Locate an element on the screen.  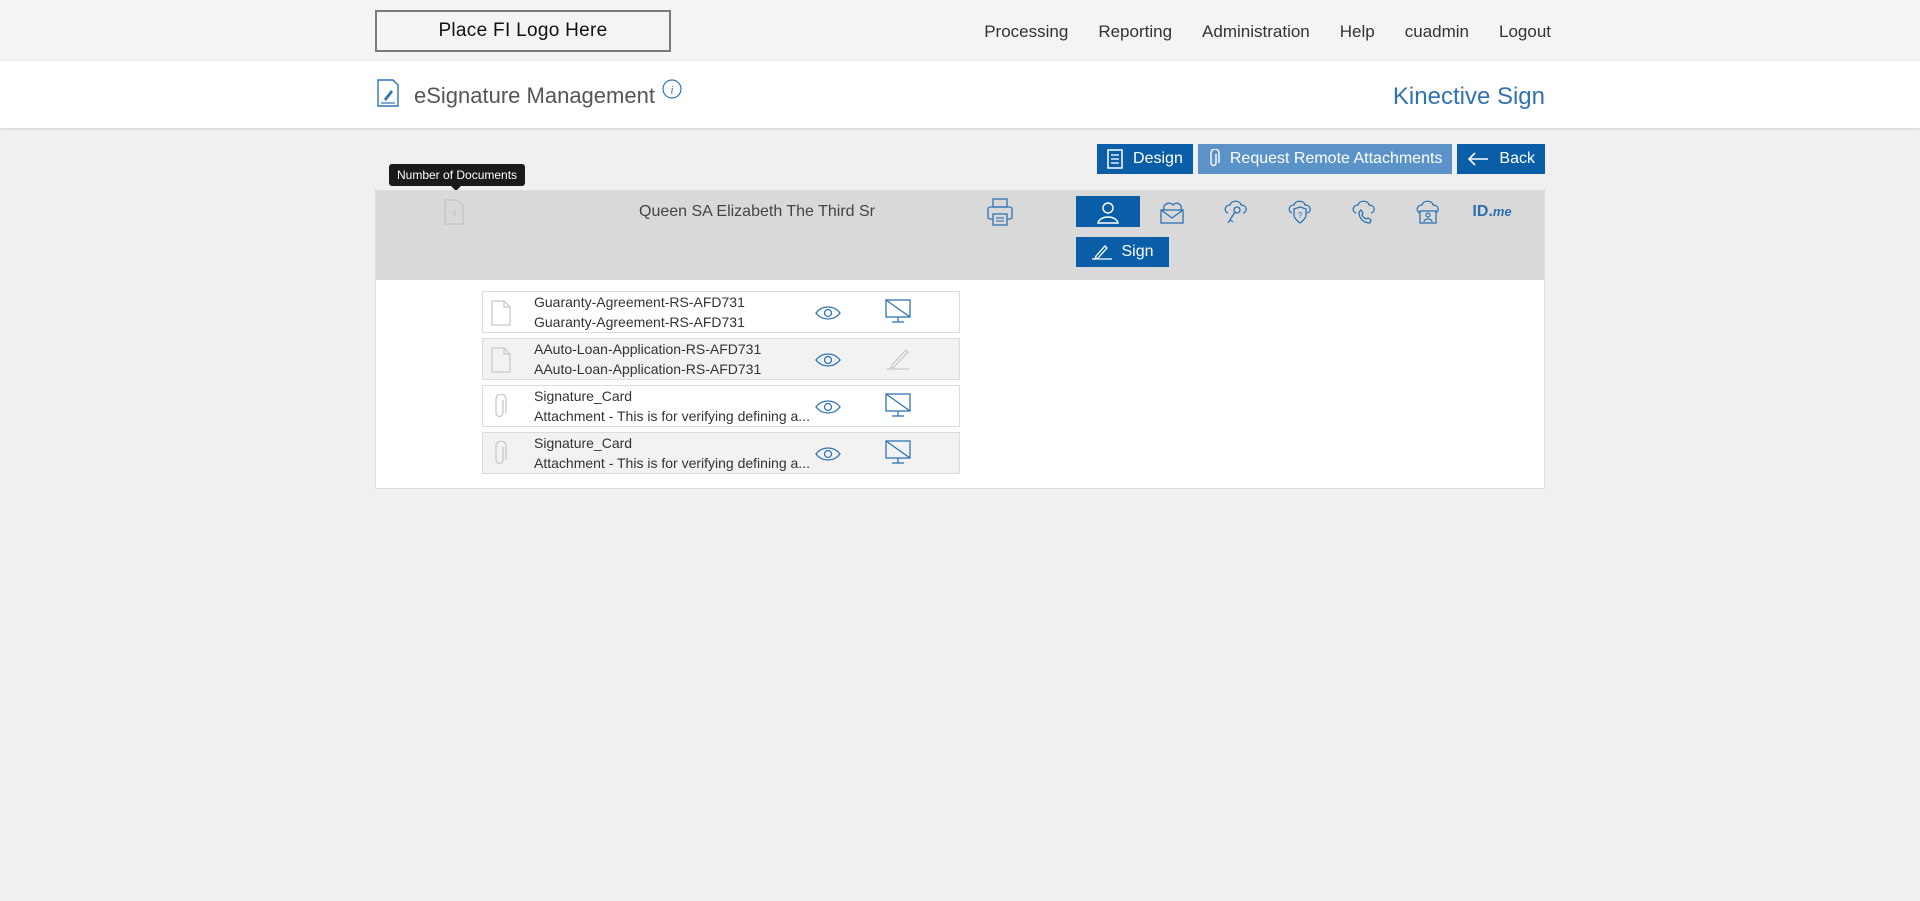
idme-auth-button: ID.me is located at coordinates (1492, 211).